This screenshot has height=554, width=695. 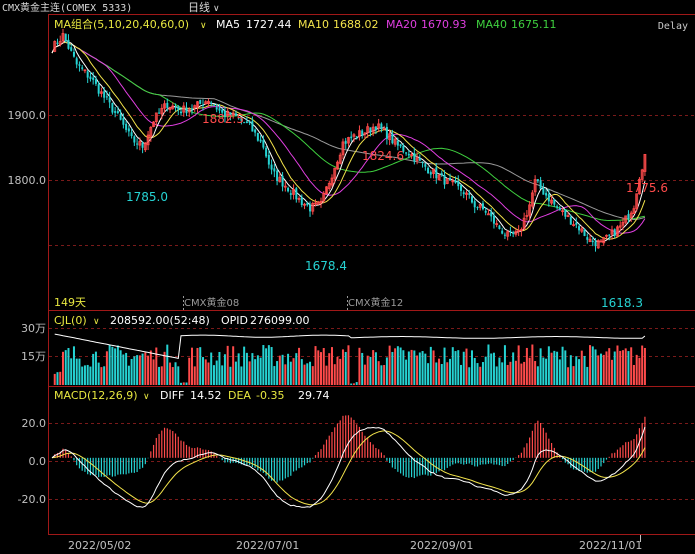 What do you see at coordinates (121, 24) in the screenshot?
I see `ma-indicator-label: MA组合(5,10,20,40,60,0)` at bounding box center [121, 24].